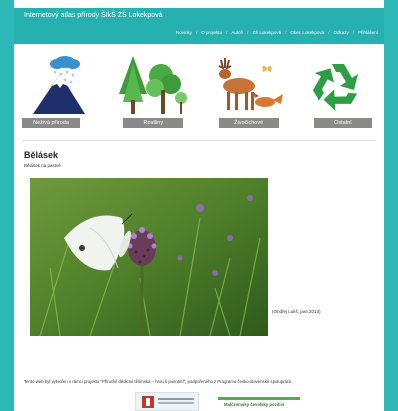 The height and width of the screenshot is (411, 398). What do you see at coordinates (42, 165) in the screenshot?
I see `species-subtitle: Bělásek na pastvě` at bounding box center [42, 165].